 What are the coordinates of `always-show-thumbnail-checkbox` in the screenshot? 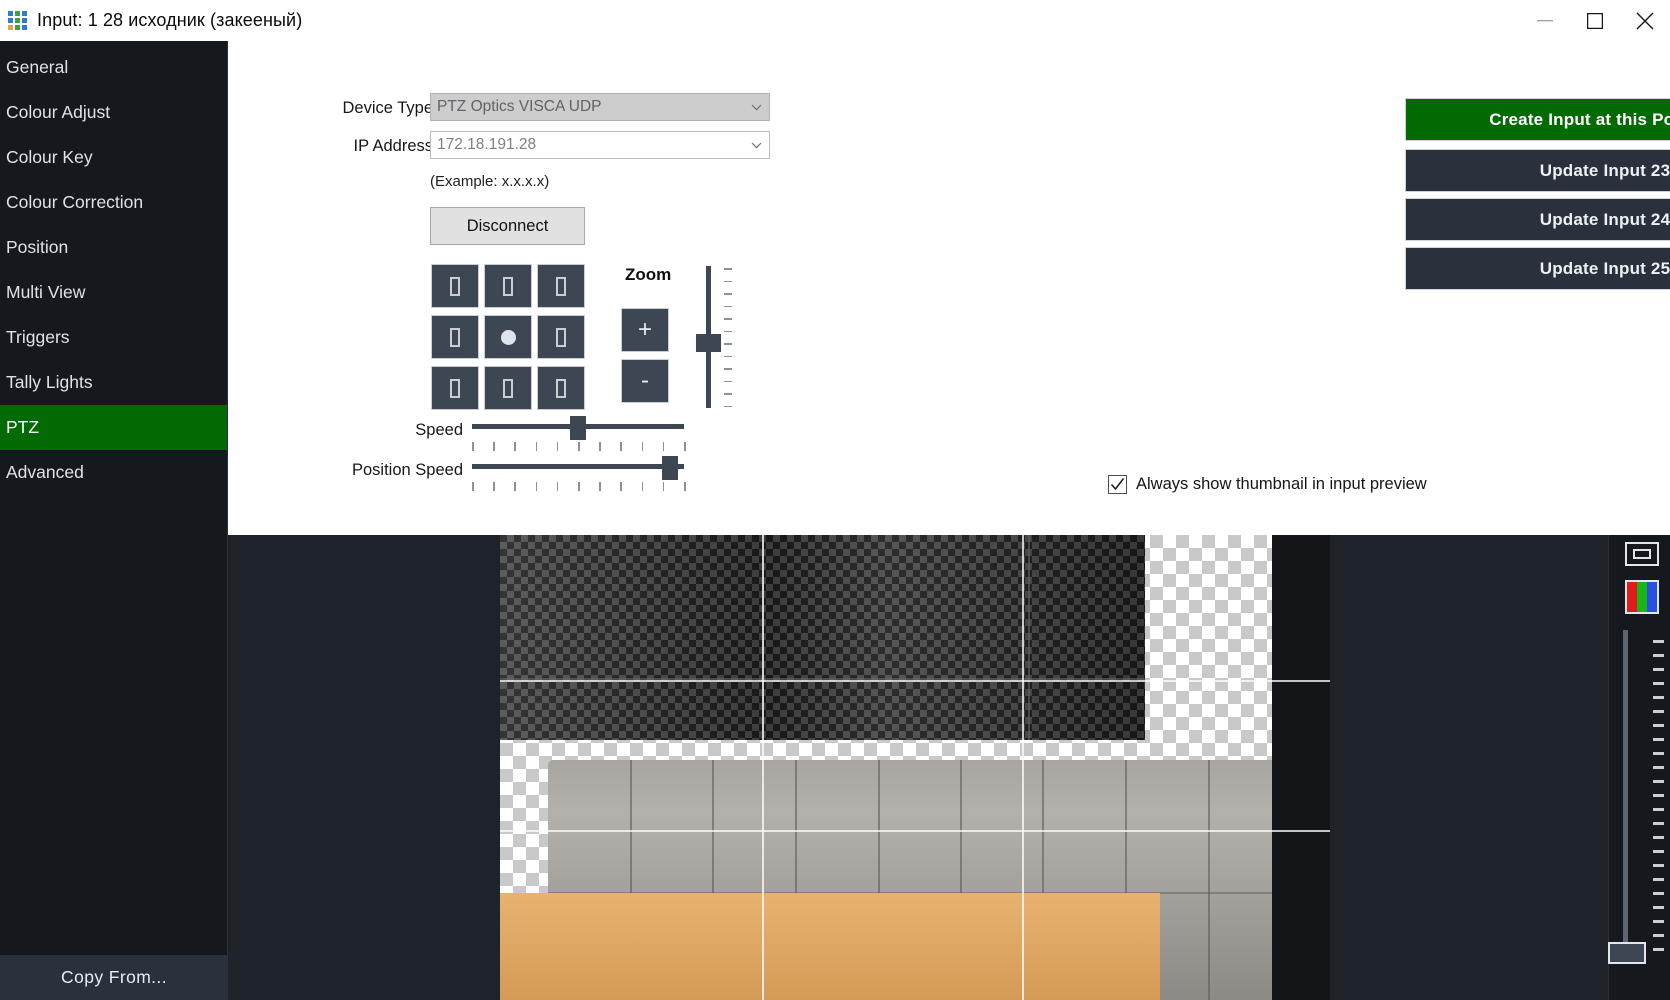 It's located at (1117, 484).